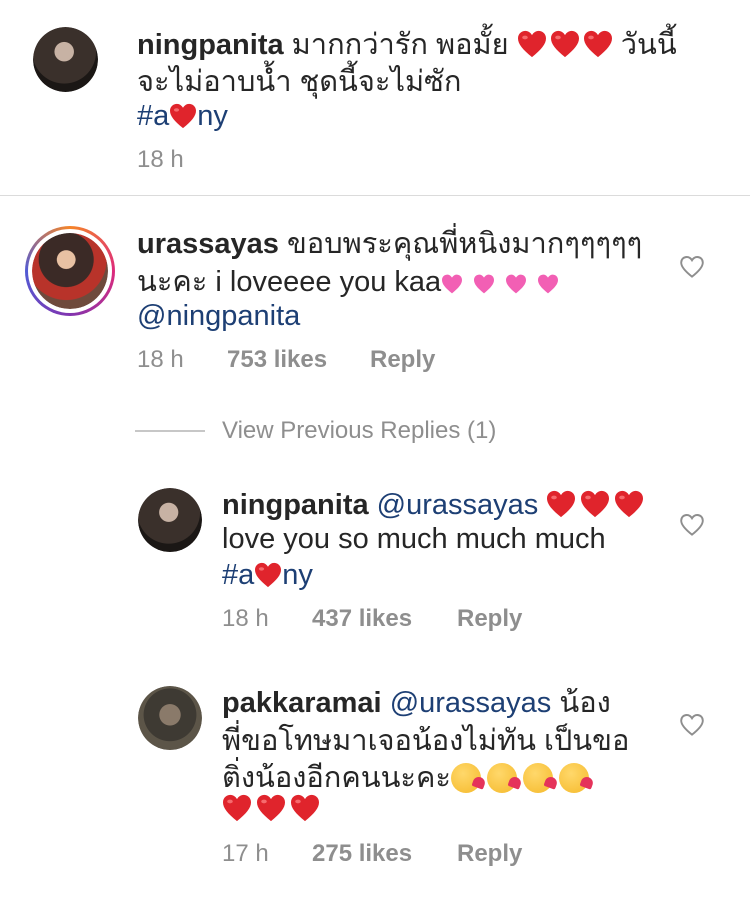  I want to click on reply2-mention: @urassayas, so click(471, 703).